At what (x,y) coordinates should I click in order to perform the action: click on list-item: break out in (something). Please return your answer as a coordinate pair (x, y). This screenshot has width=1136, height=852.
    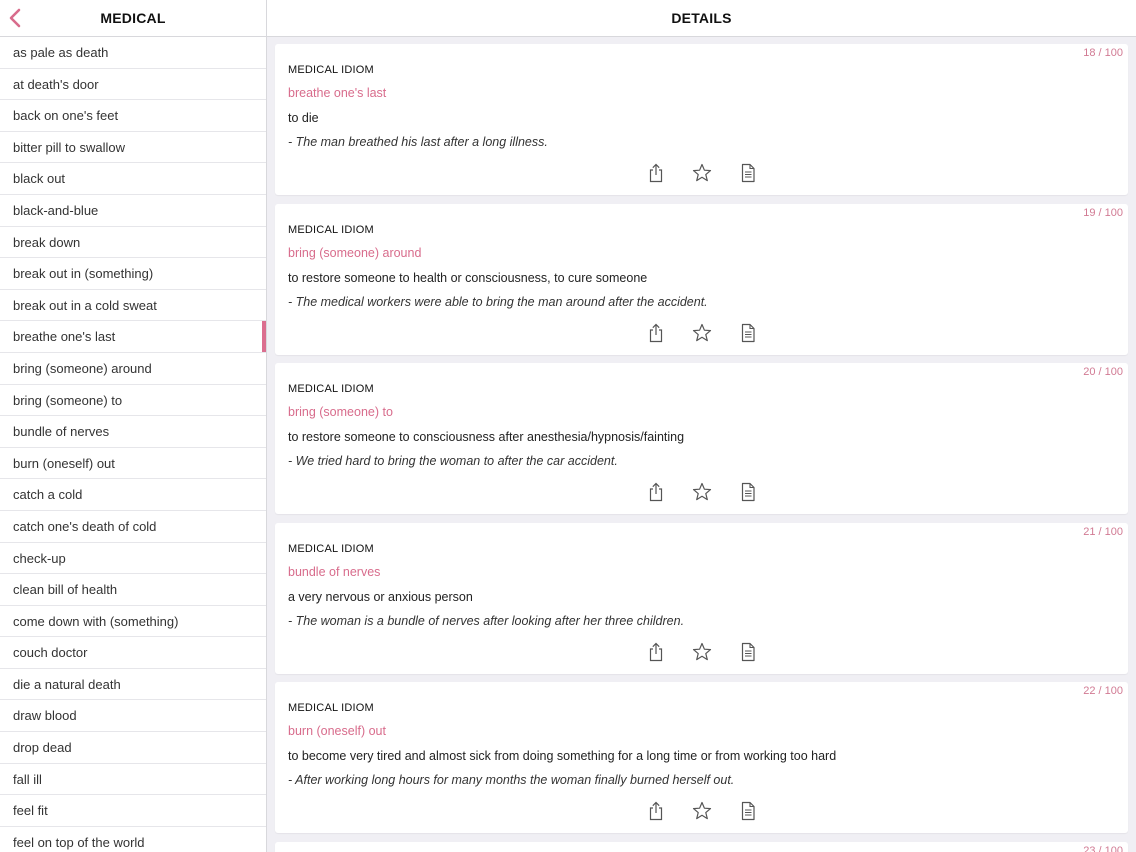
    Looking at the image, I should click on (133, 274).